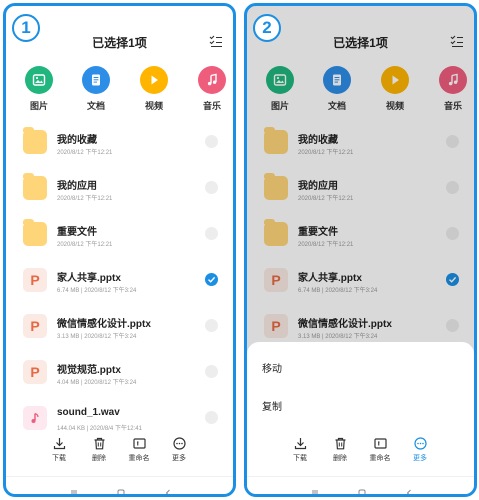 The height and width of the screenshot is (500, 479). What do you see at coordinates (119, 145) in the screenshot?
I see `list-item: 我的收藏 2020/8/12 下午12:21` at bounding box center [119, 145].